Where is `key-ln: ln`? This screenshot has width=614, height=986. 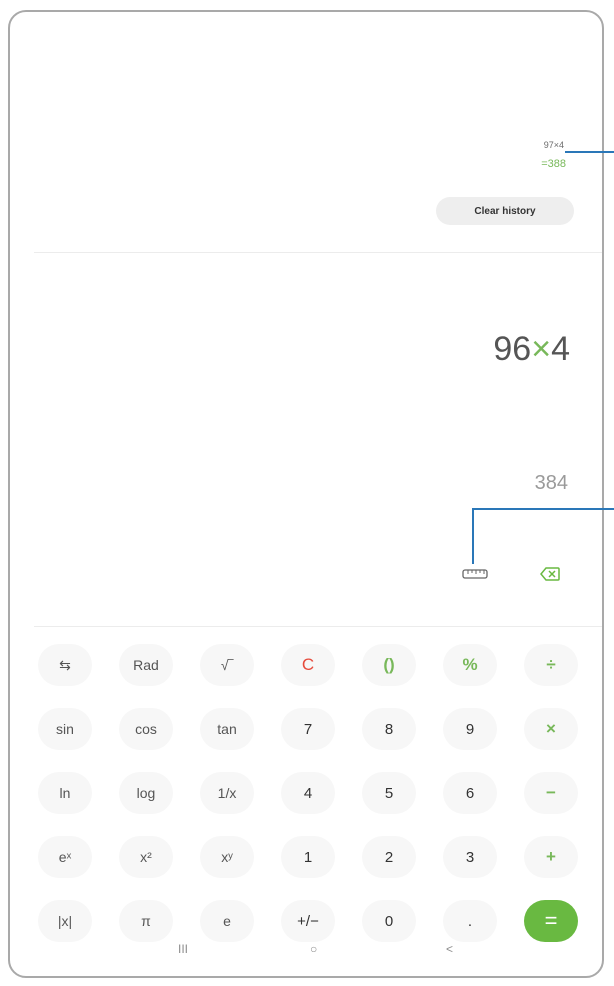
key-ln: ln is located at coordinates (65, 793).